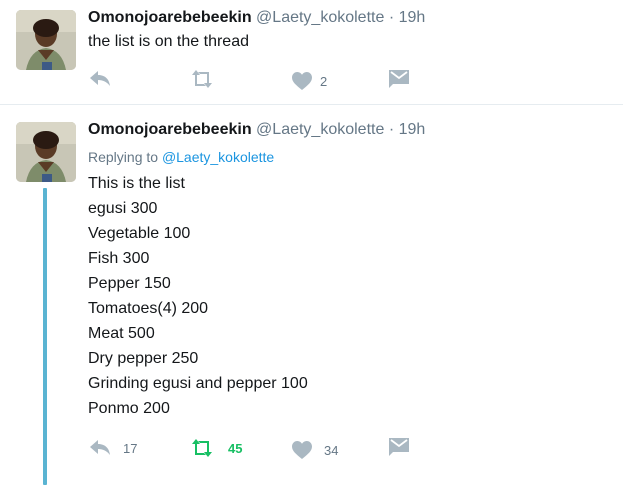  I want to click on like-button: 34, so click(315, 450).